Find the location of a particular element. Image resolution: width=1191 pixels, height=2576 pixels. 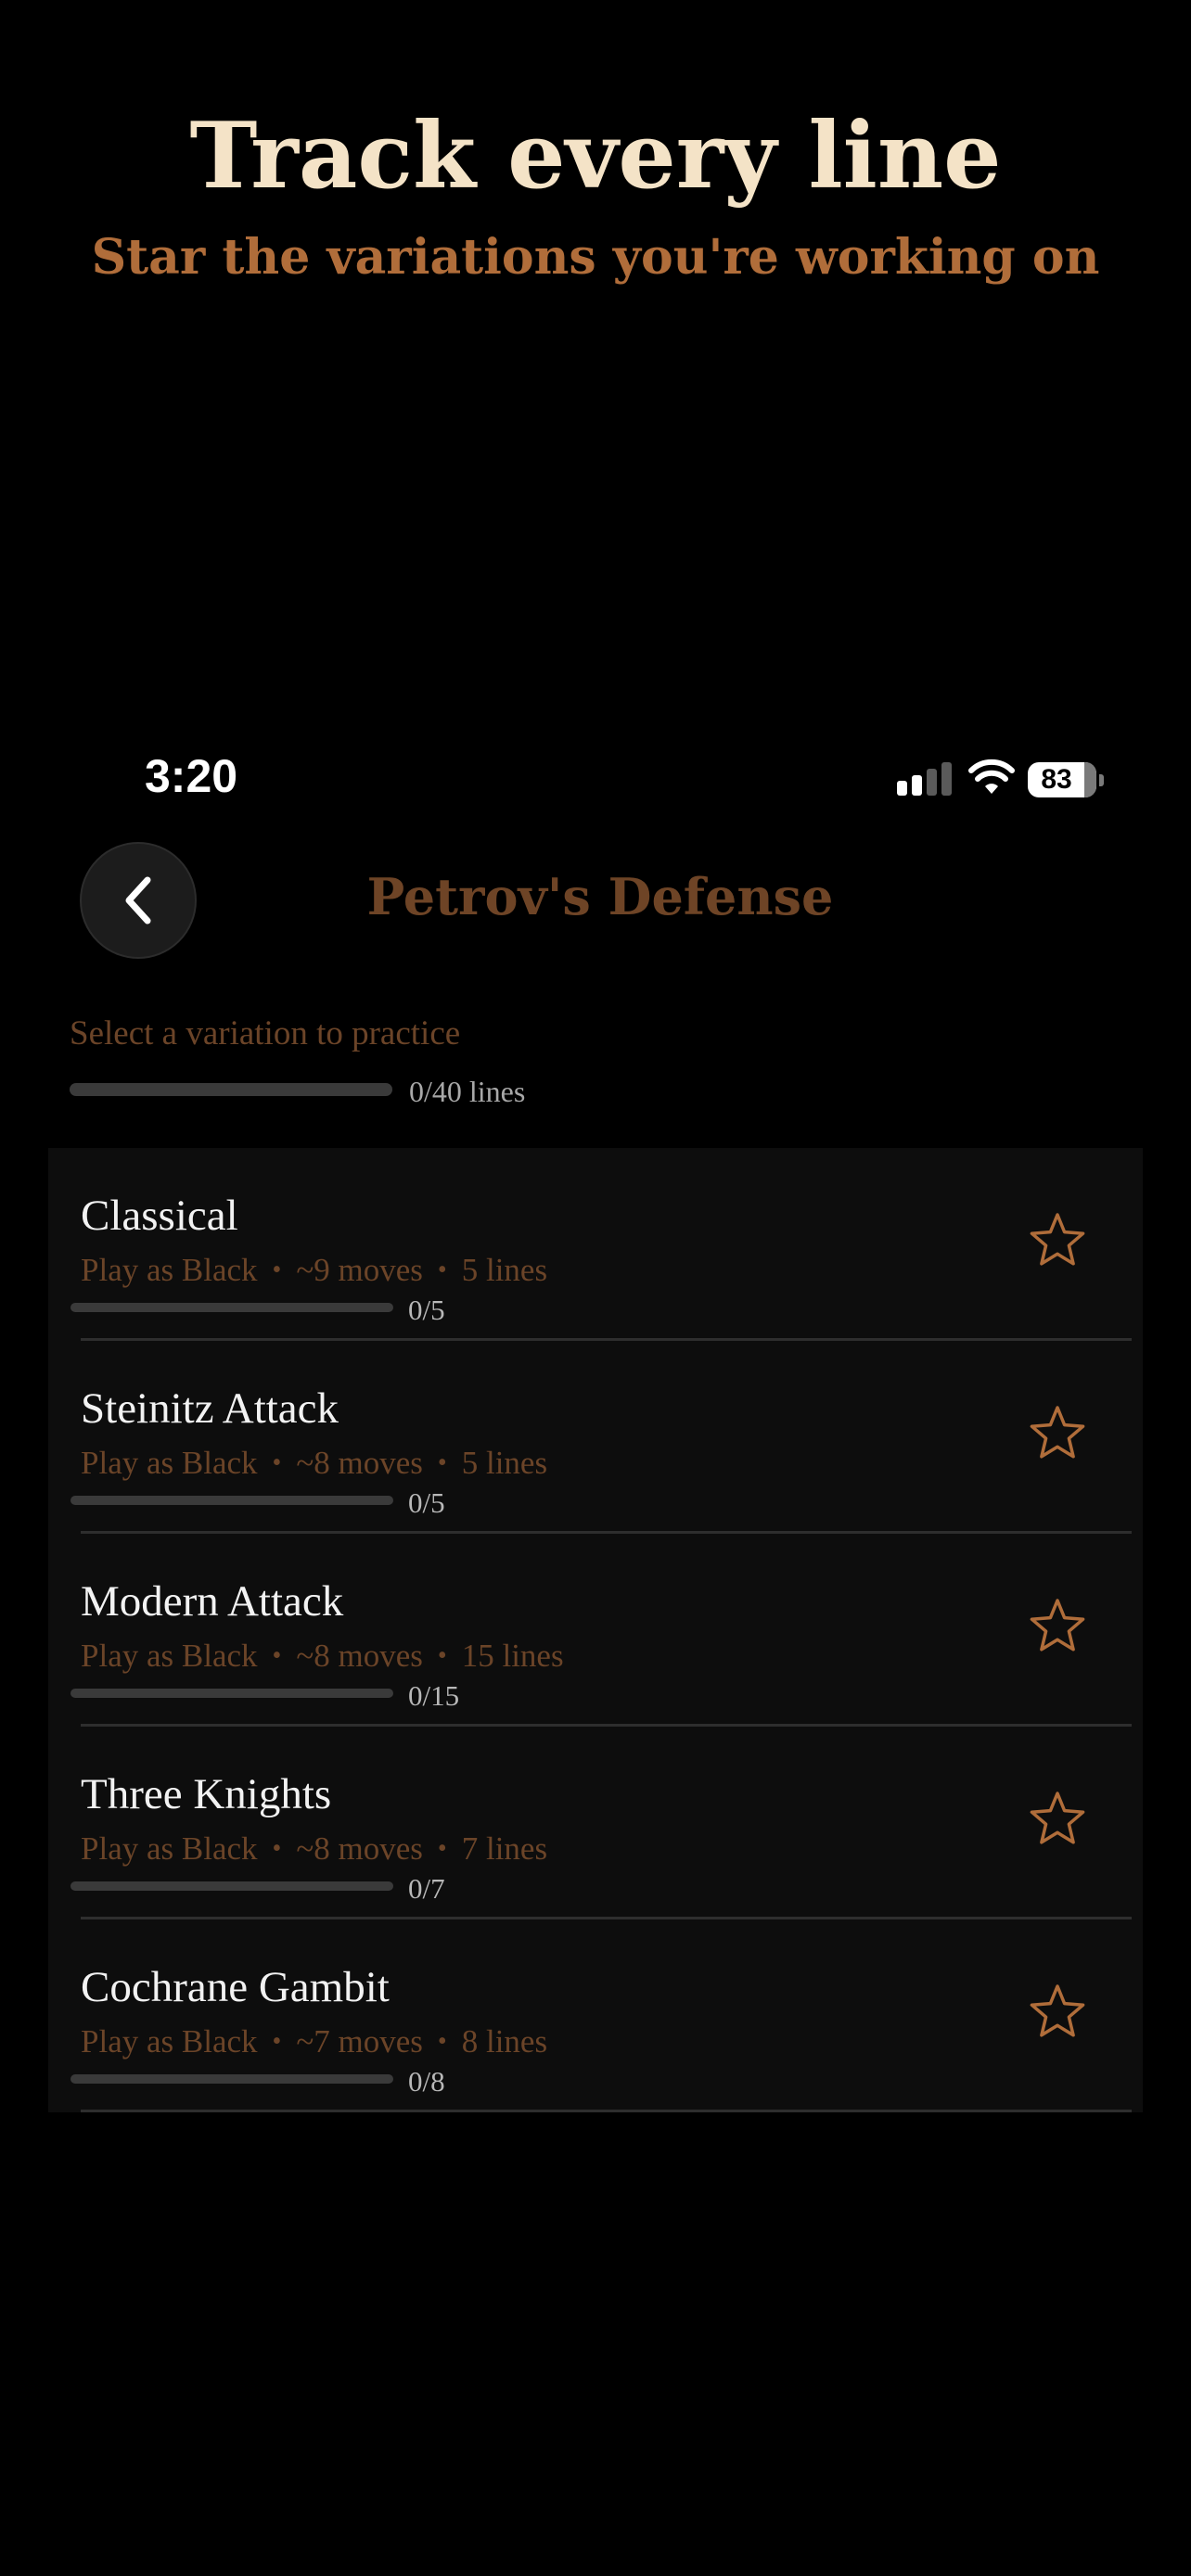

battery-fill is located at coordinates (1090, 779).